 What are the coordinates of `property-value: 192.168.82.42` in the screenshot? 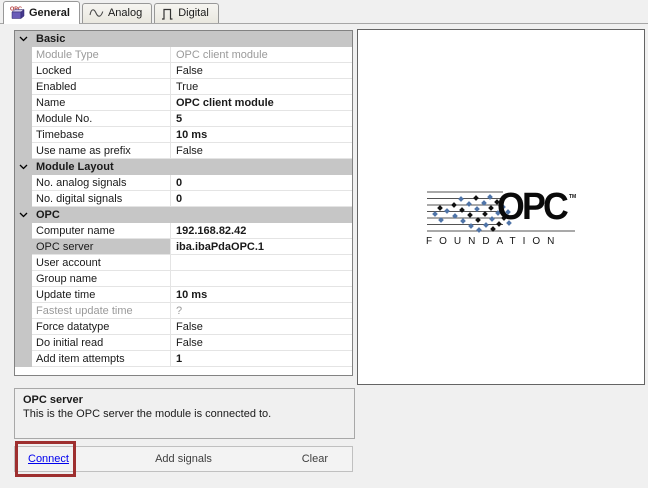 It's located at (261, 231).